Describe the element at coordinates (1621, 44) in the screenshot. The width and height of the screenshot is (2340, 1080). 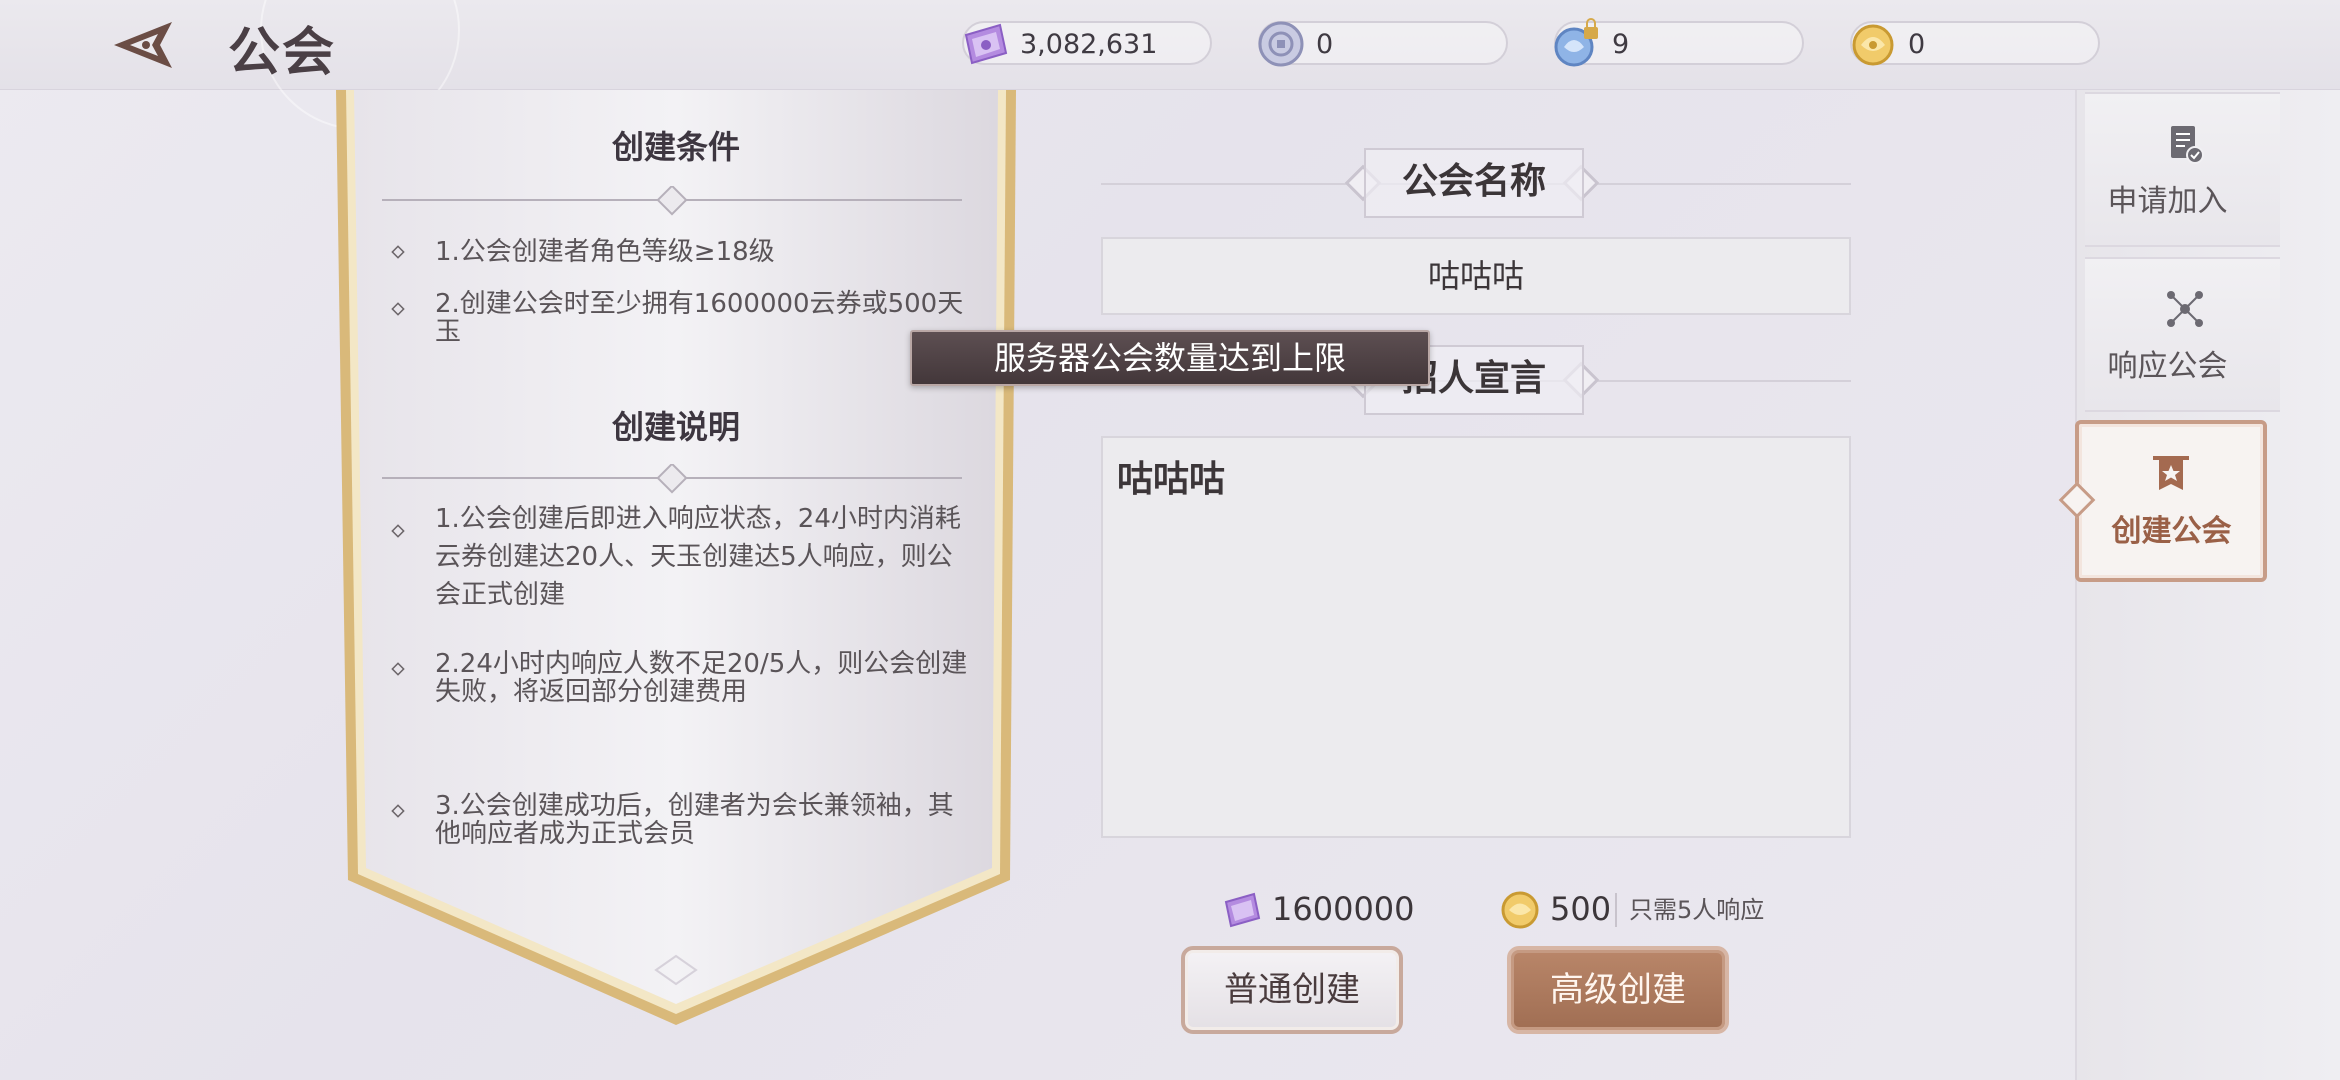
I see `currency-value: 9` at that location.